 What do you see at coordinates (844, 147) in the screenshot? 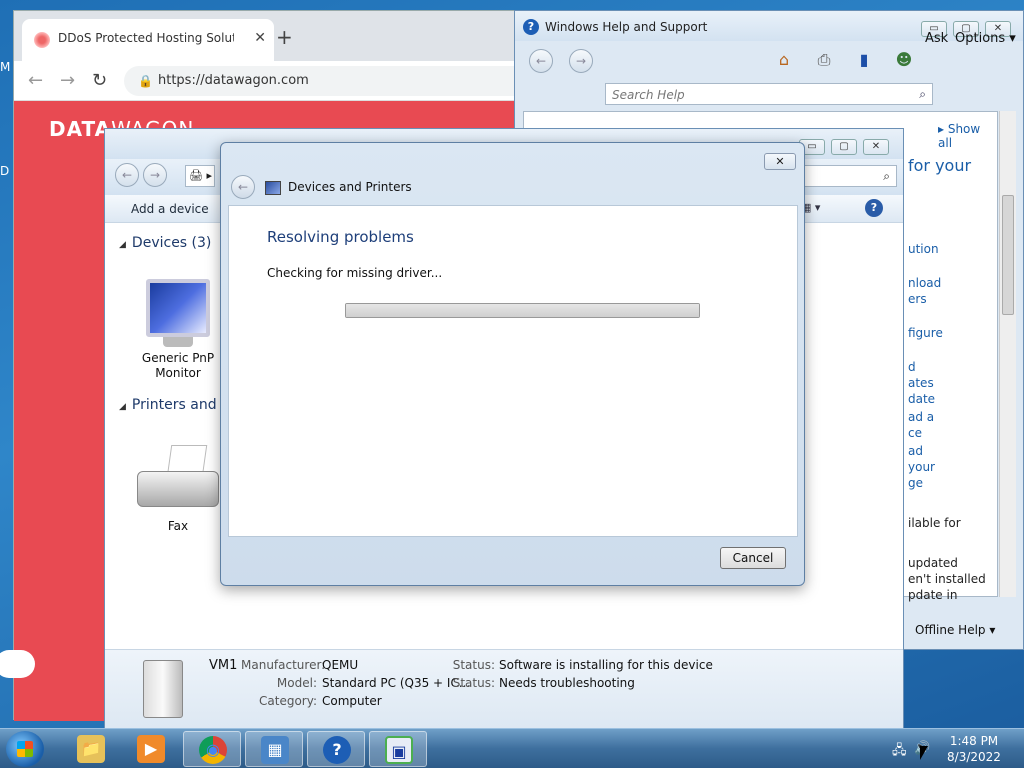
I see `devices-maximize-button: ▢` at bounding box center [844, 147].